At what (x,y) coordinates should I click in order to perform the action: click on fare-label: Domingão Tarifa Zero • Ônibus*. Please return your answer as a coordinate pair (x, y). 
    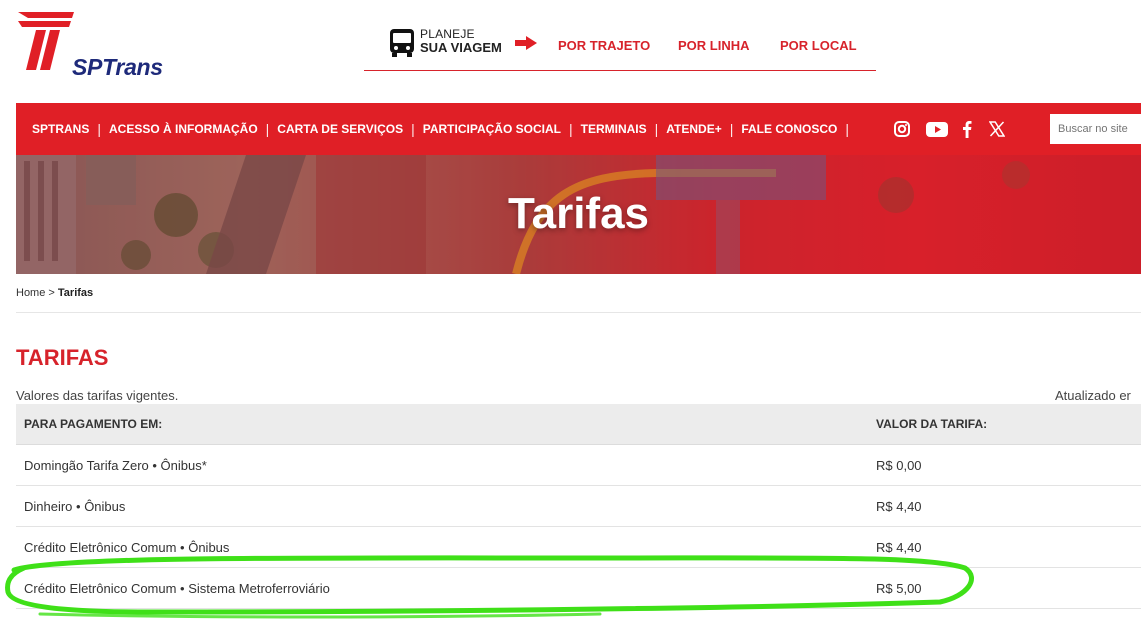
    Looking at the image, I should click on (115, 465).